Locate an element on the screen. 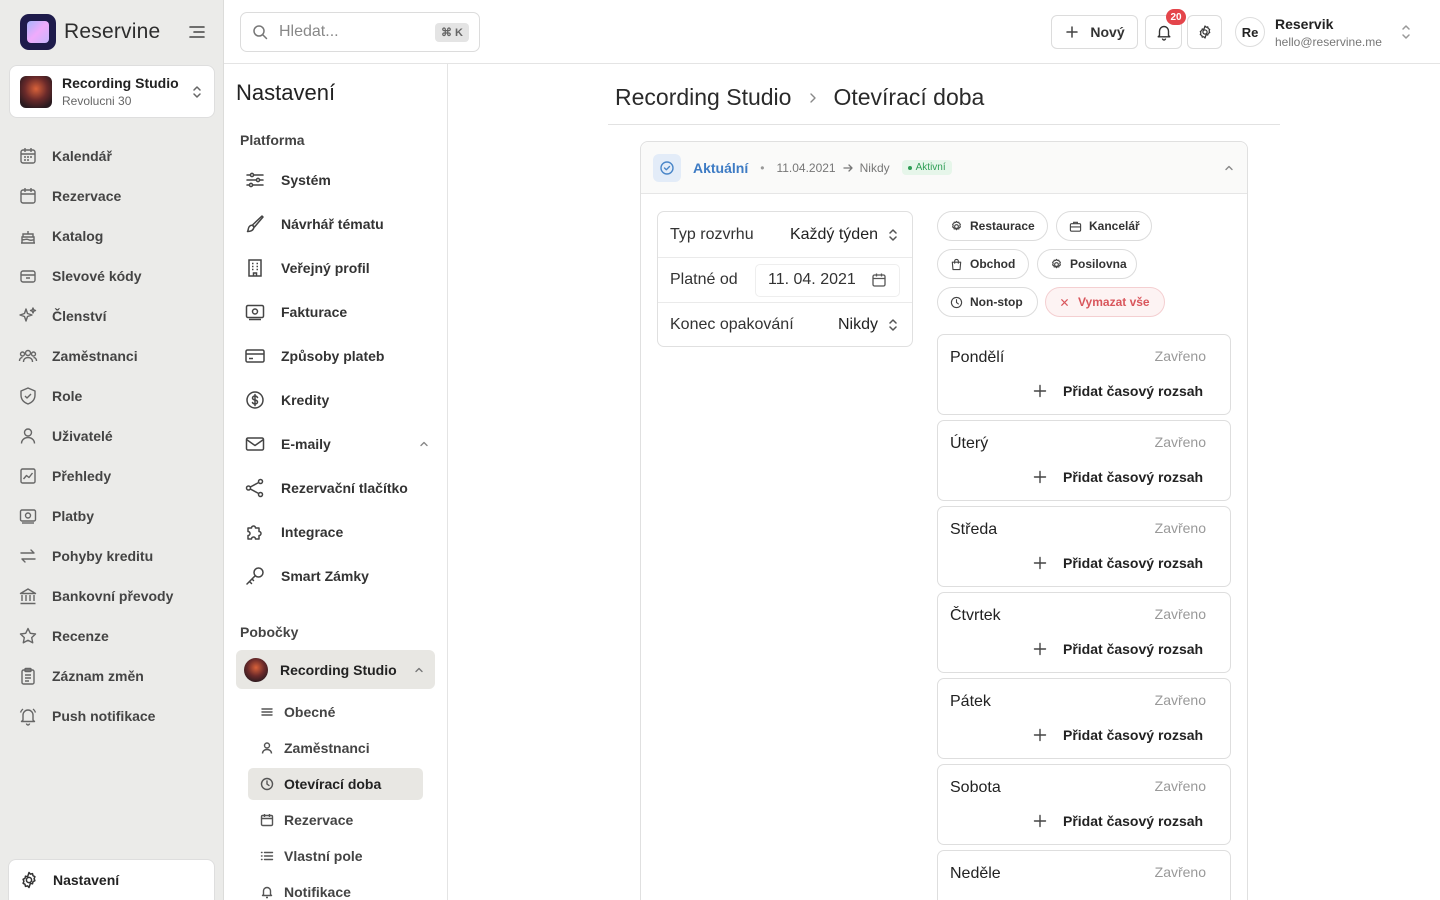  brand-name: Reservine is located at coordinates (112, 31).